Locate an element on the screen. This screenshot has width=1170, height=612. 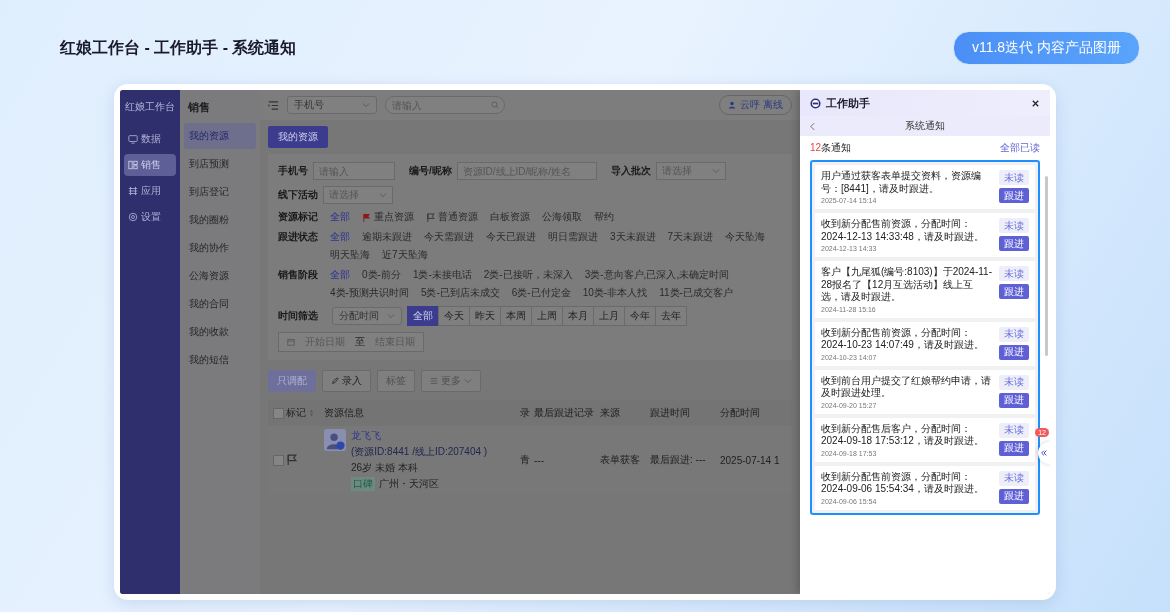
section-title: 销售 is located at coordinates (198, 107).